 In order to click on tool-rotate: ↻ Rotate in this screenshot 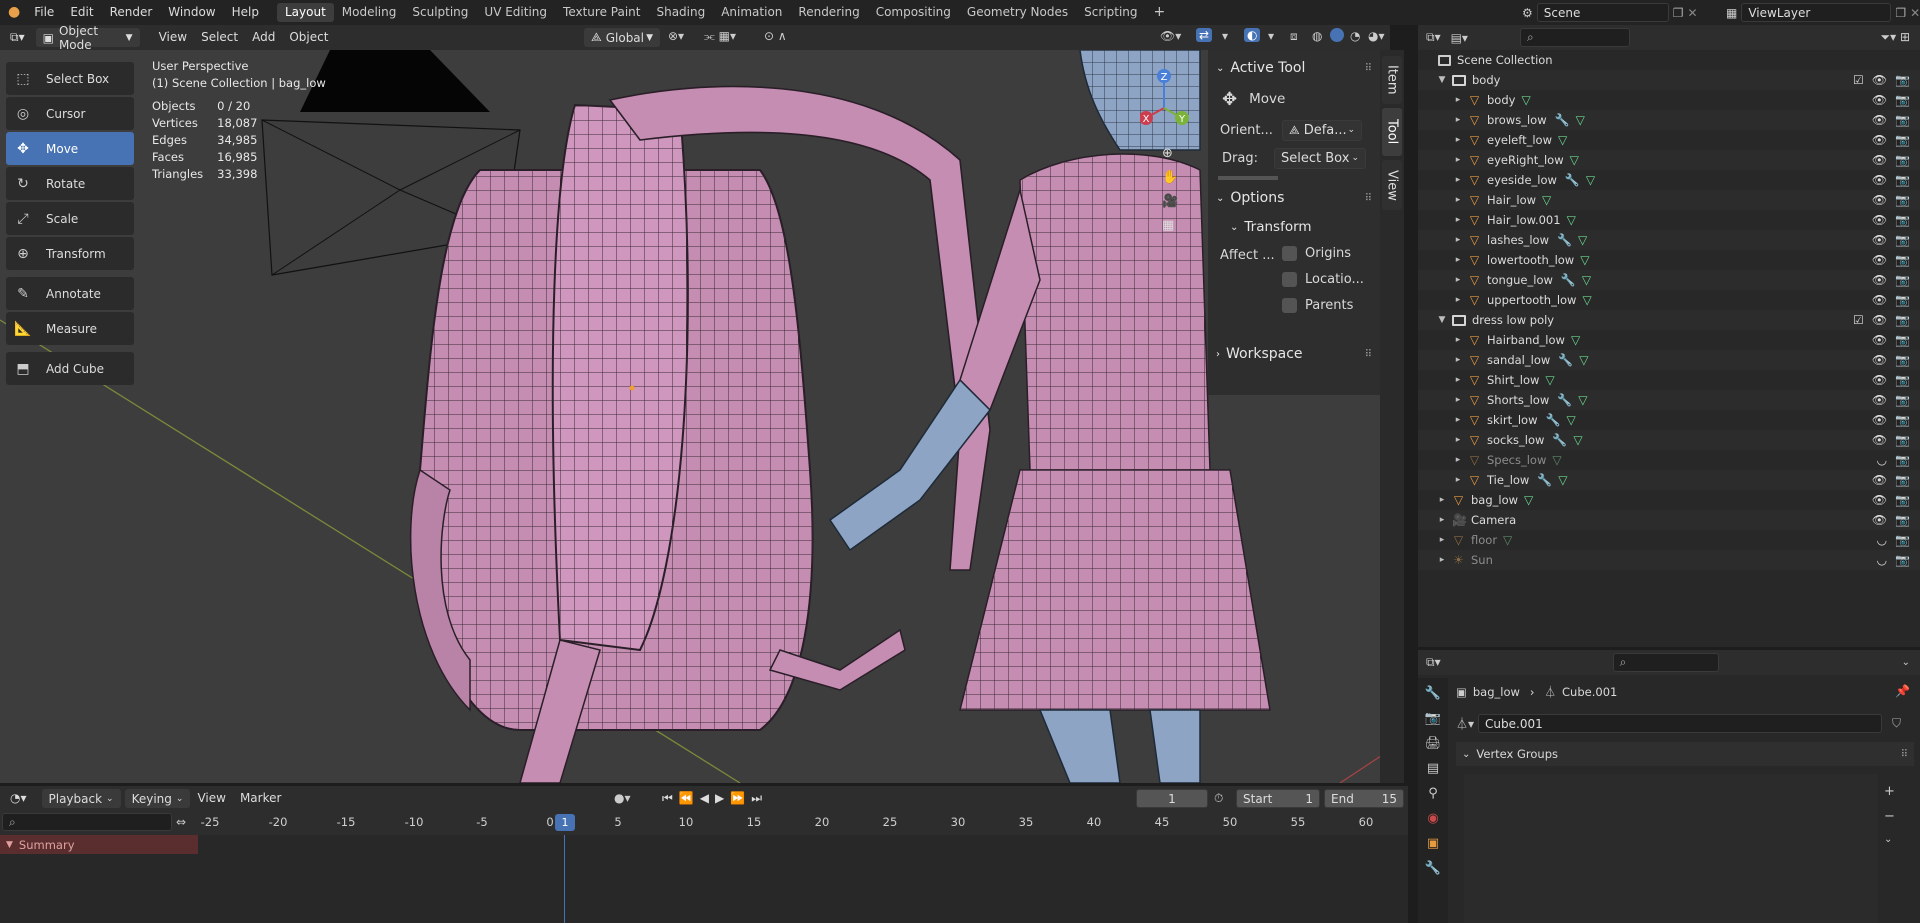, I will do `click(70, 183)`.